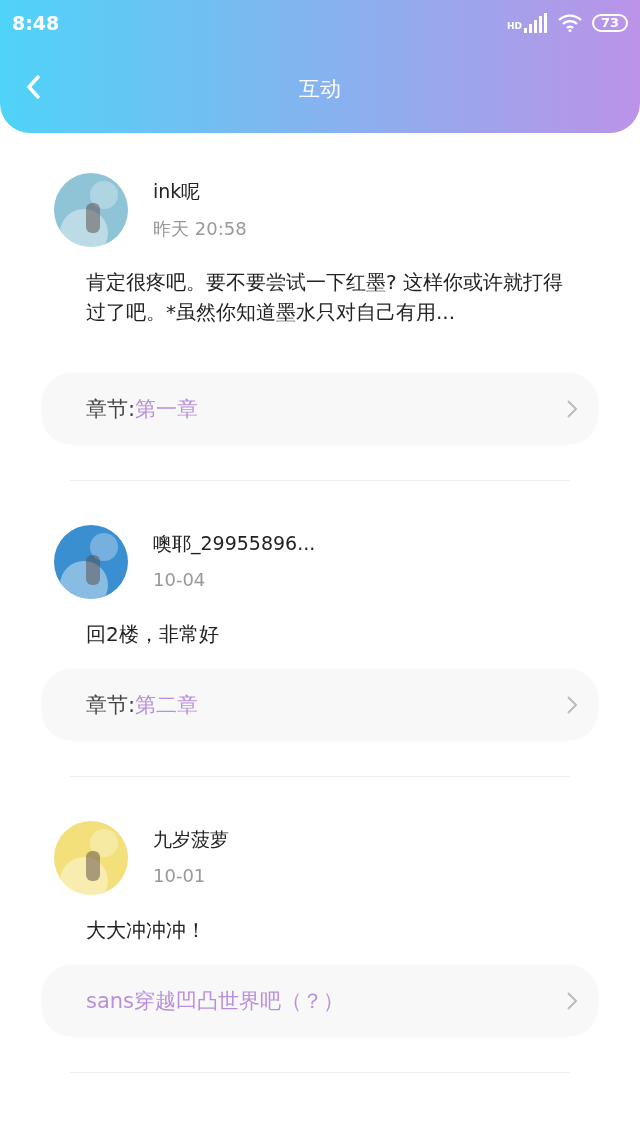  I want to click on wifi-icon, so click(569, 22).